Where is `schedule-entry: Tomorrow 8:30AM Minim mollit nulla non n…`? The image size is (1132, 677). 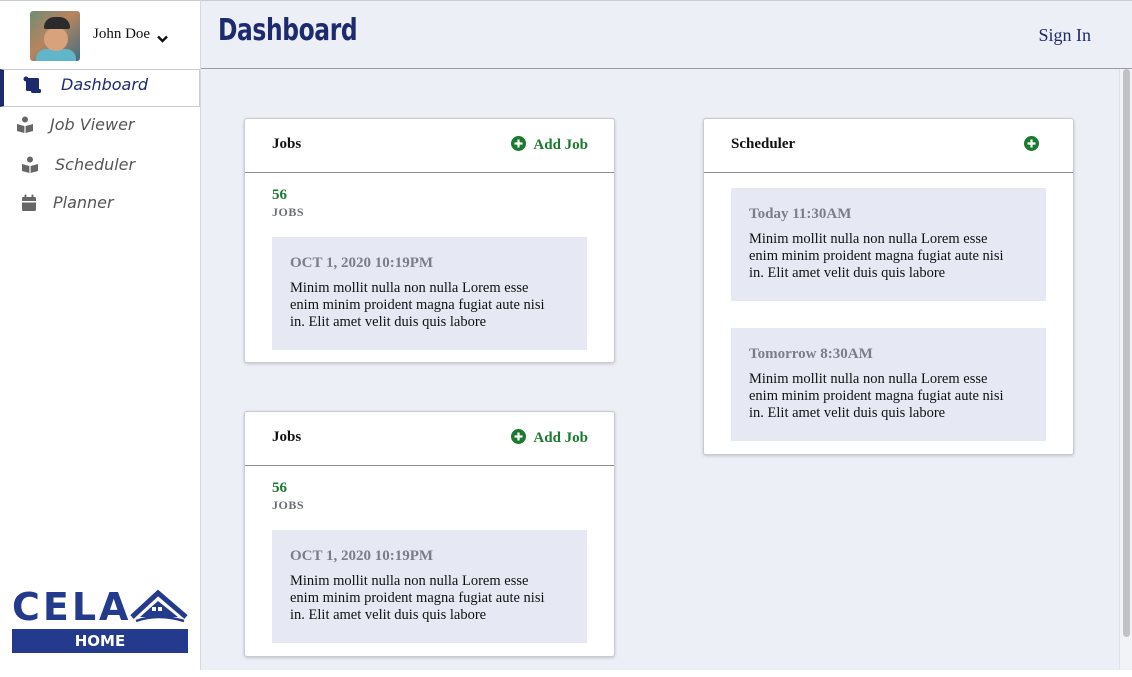 schedule-entry: Tomorrow 8:30AM Minim mollit nulla non n… is located at coordinates (888, 384).